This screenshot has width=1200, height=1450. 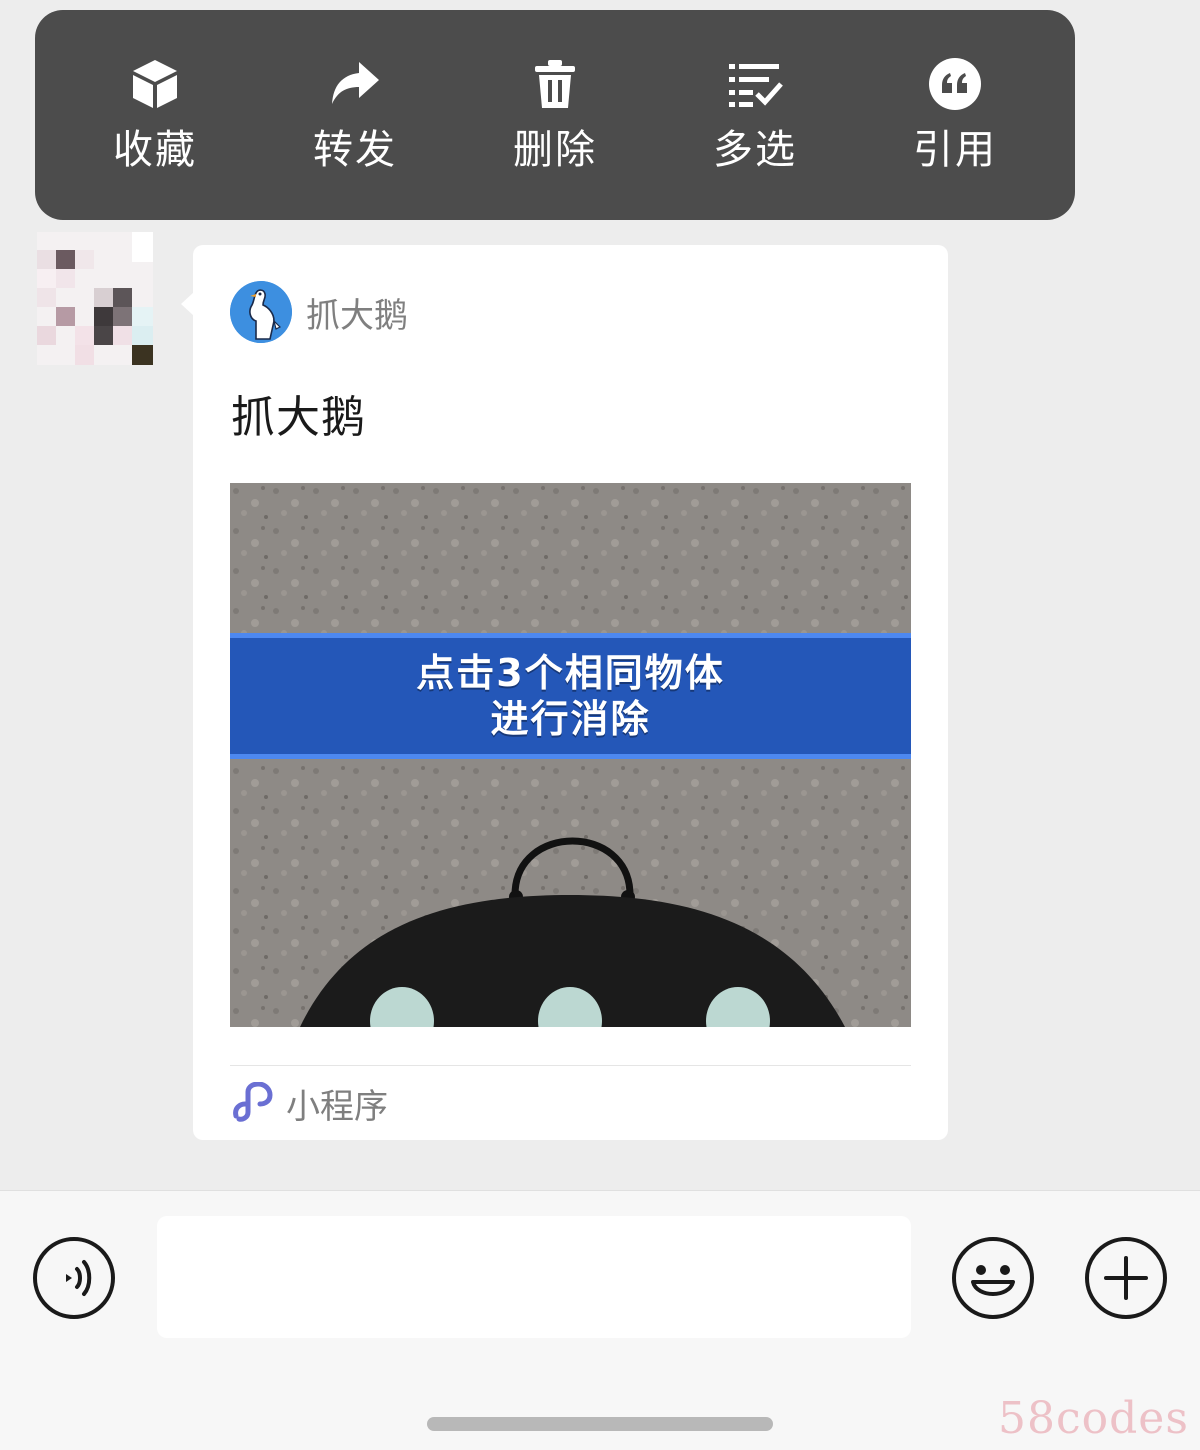 What do you see at coordinates (357, 315) in the screenshot?
I see `app-name: 抓大鹅` at bounding box center [357, 315].